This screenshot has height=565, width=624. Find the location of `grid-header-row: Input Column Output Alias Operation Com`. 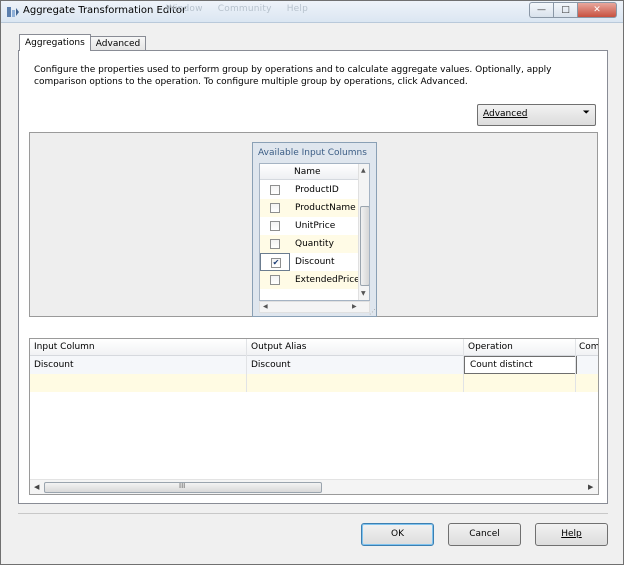

grid-header-row: Input Column Output Alias Operation Com is located at coordinates (314, 347).